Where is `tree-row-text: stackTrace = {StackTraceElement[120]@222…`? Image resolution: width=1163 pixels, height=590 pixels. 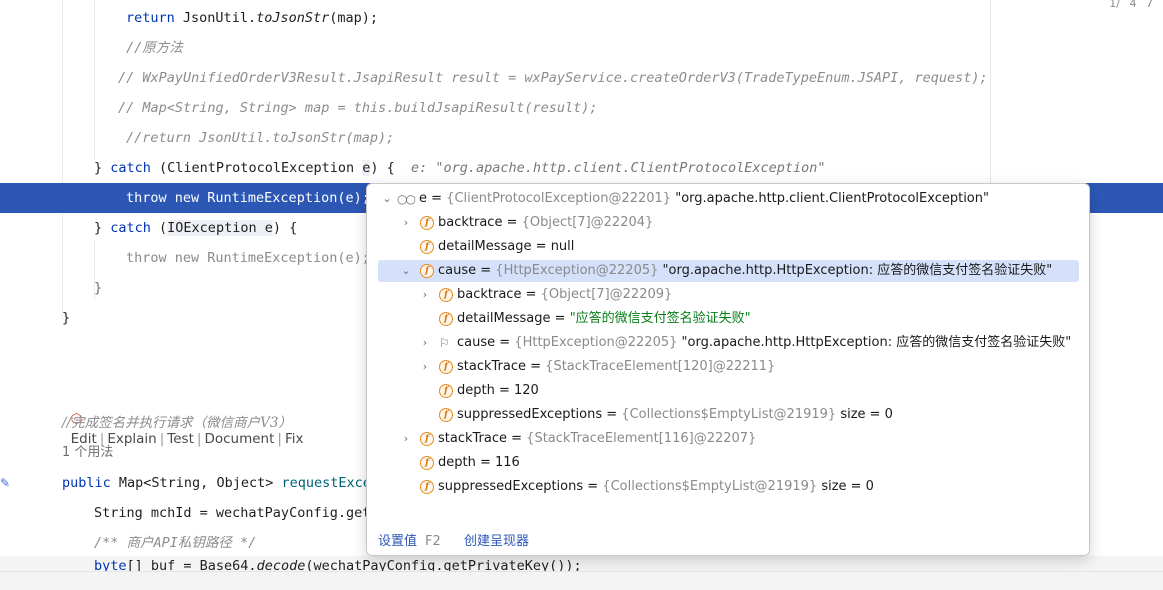 tree-row-text: stackTrace = {StackTraceElement[120]@222… is located at coordinates (616, 367).